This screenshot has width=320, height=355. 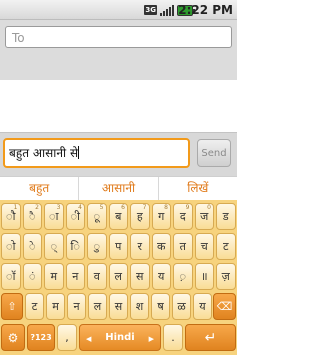 What do you see at coordinates (150, 10) in the screenshot?
I see `network-type-icon: 3G` at bounding box center [150, 10].